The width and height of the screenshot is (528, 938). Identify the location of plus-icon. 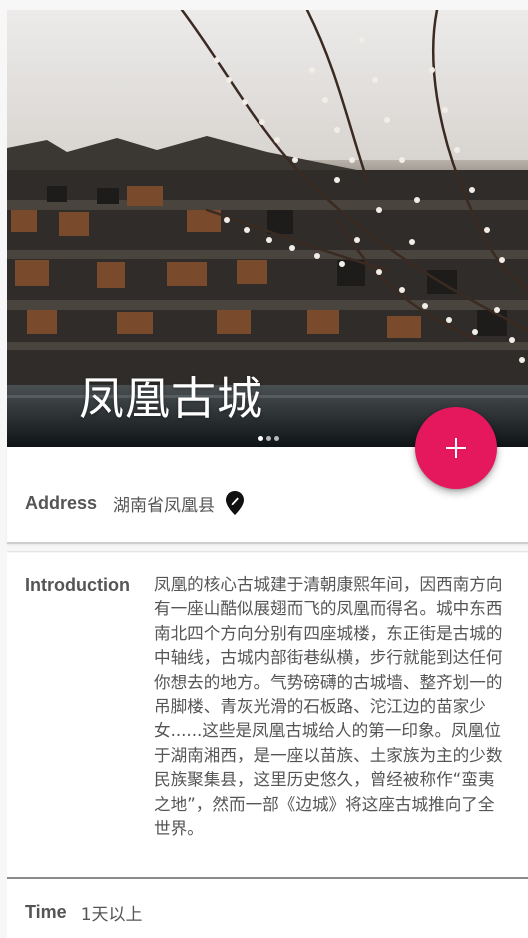
(456, 448).